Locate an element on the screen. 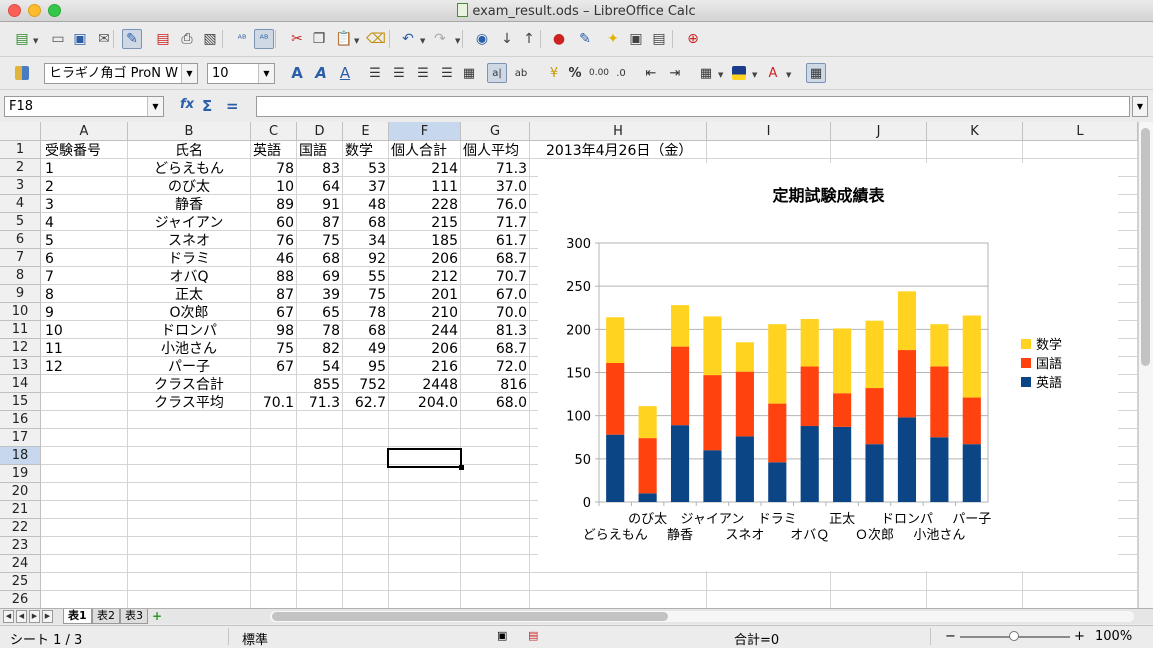 The width and height of the screenshot is (1153, 648). row-header-14: 14 is located at coordinates (20, 384).